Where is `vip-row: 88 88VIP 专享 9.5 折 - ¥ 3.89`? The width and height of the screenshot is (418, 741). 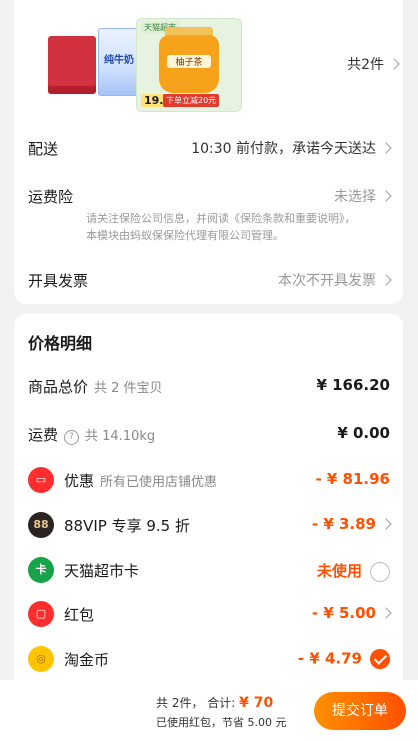 vip-row: 88 88VIP 专享 9.5 折 - ¥ 3.89 is located at coordinates (210, 525).